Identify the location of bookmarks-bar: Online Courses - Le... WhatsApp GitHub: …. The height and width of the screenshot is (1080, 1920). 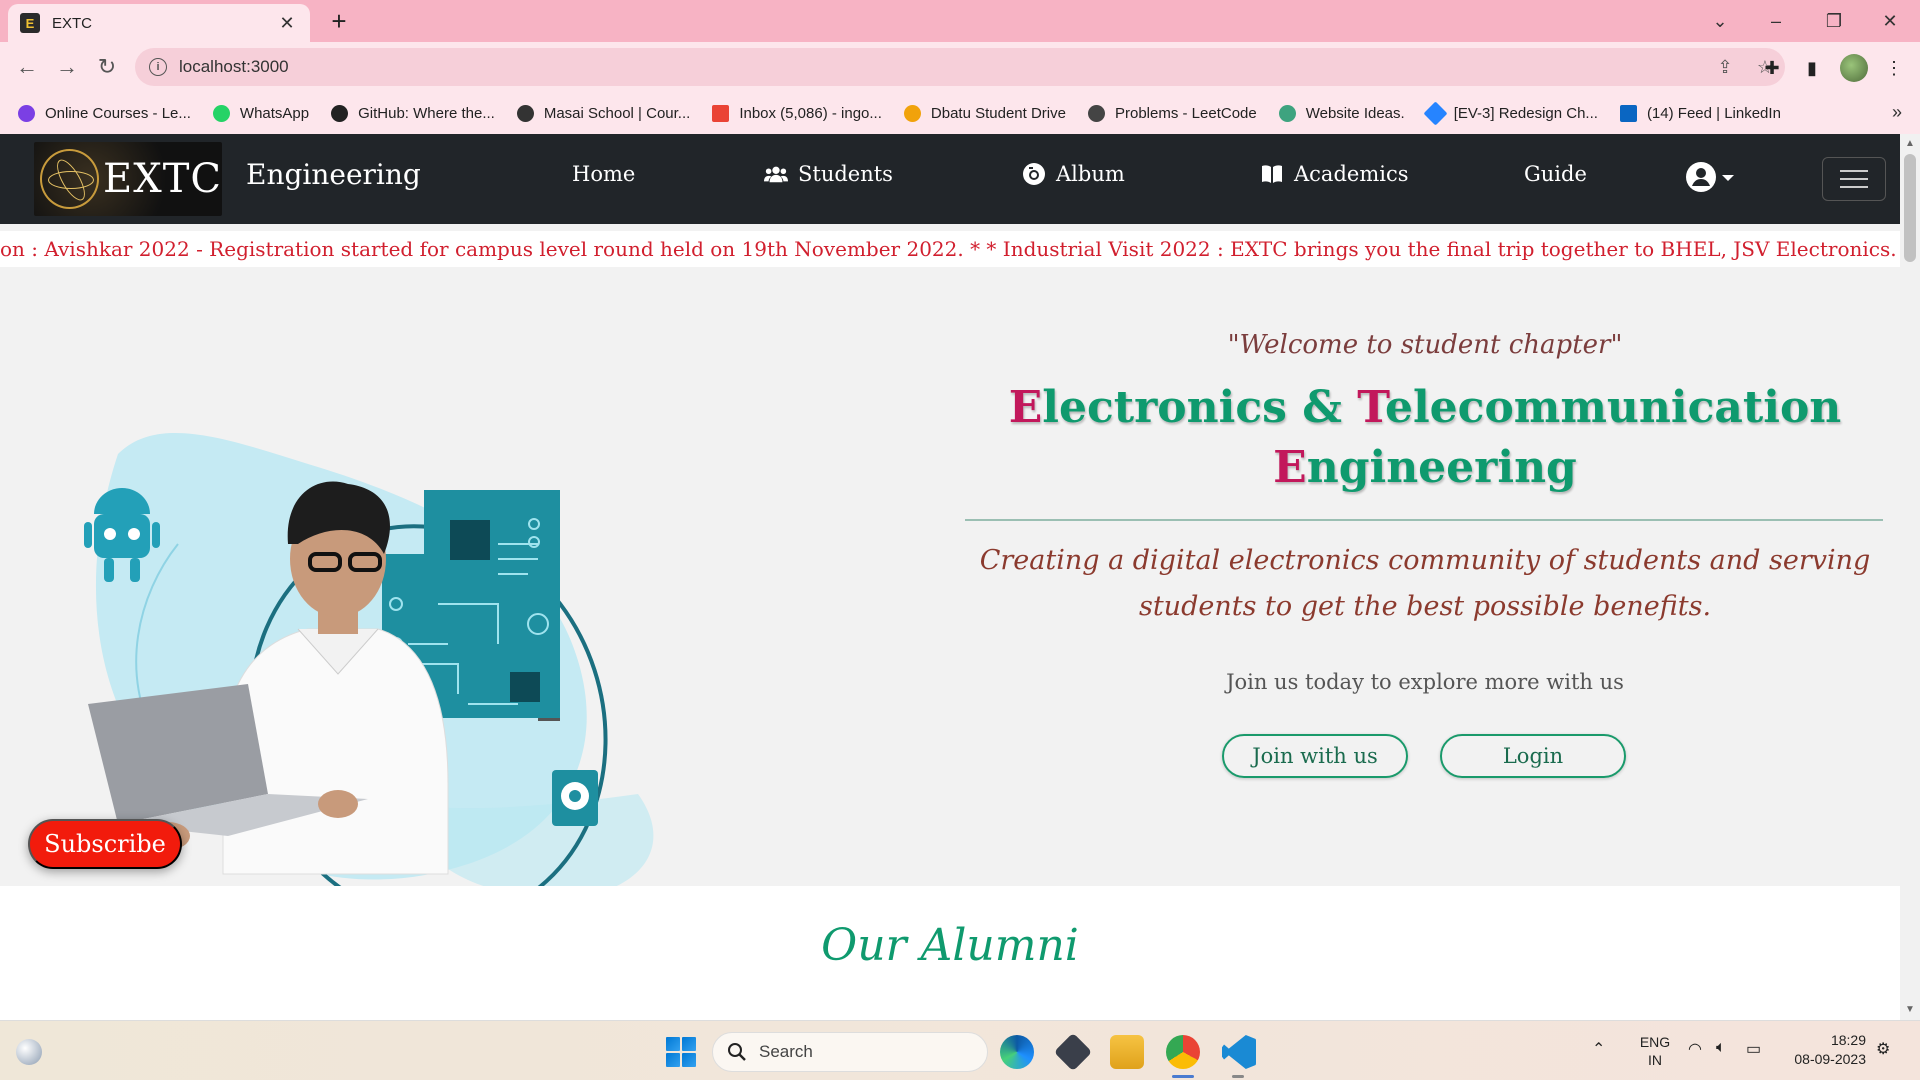
(960, 113).